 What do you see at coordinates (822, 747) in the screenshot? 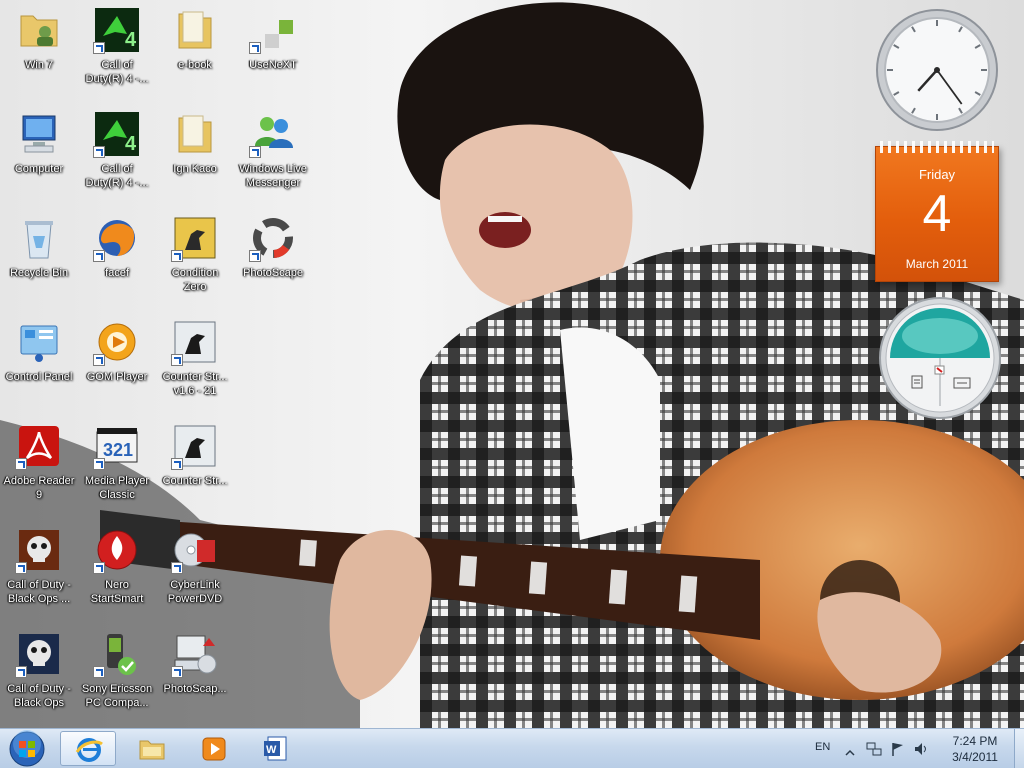
I see `language-indicator: EN` at bounding box center [822, 747].